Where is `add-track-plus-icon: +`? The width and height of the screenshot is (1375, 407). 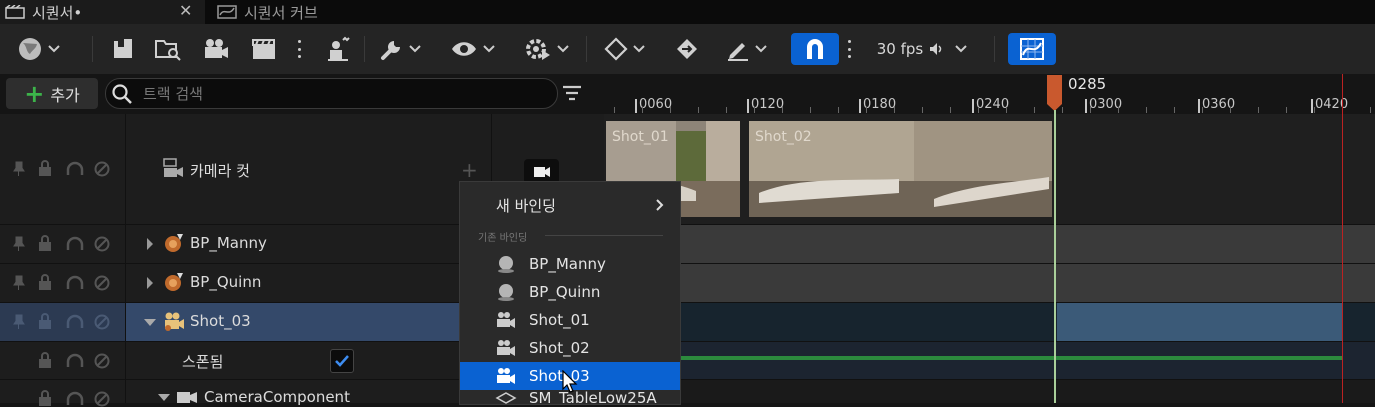 add-track-plus-icon: + is located at coordinates (469, 170).